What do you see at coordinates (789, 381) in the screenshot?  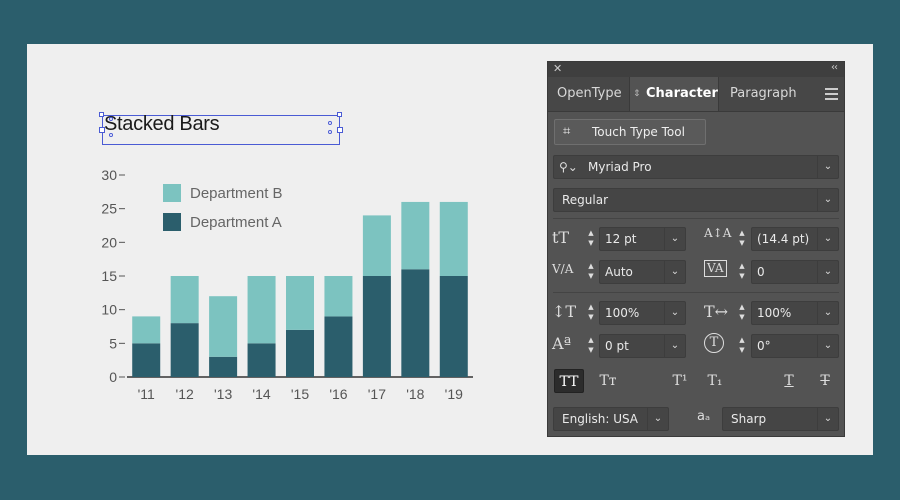 I see `underline-button: T` at bounding box center [789, 381].